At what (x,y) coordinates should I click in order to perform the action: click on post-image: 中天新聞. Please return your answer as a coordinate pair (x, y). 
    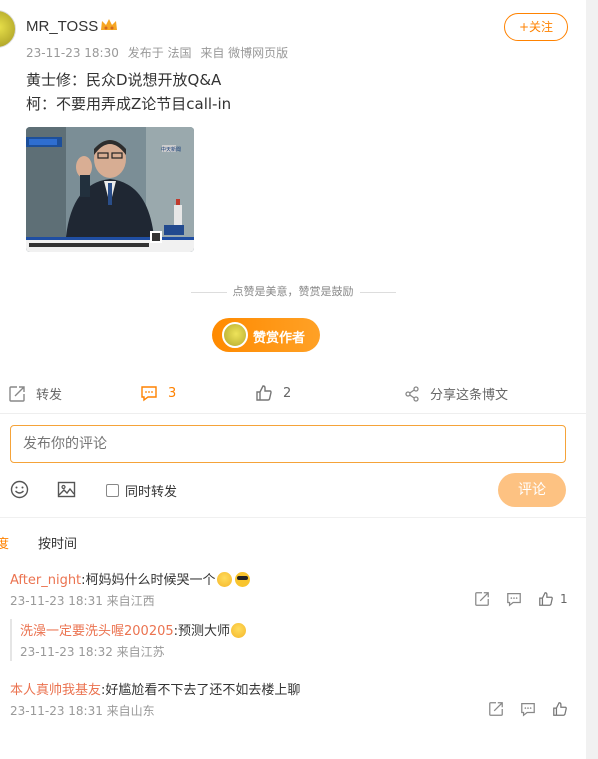
    Looking at the image, I should click on (110, 189).